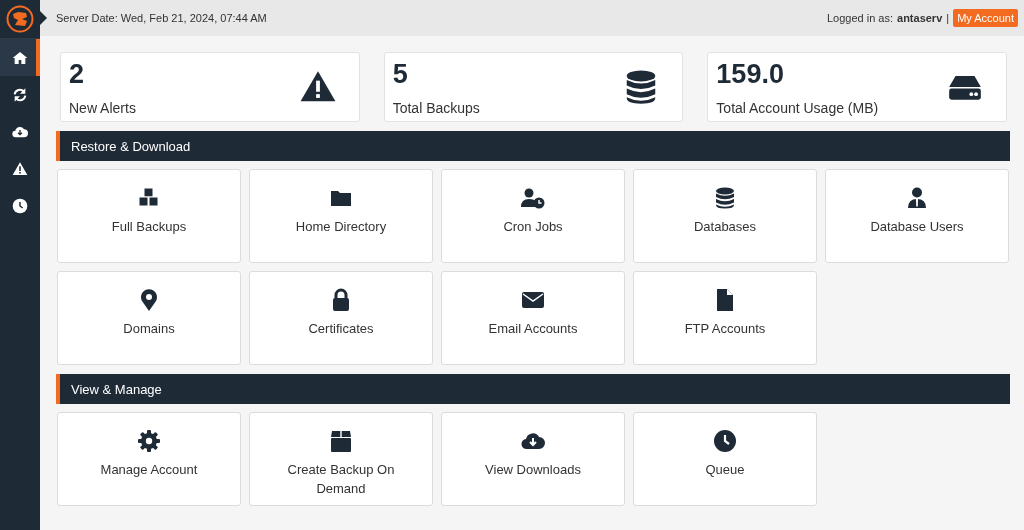  What do you see at coordinates (533, 459) in the screenshot?
I see `tile-button: View Downloads` at bounding box center [533, 459].